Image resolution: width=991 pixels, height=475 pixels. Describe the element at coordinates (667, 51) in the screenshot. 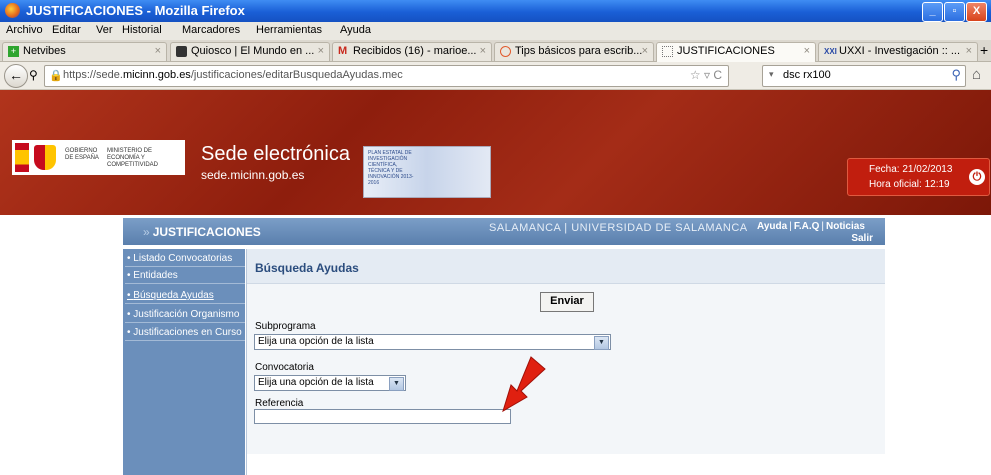

I see `blank-page-icon` at that location.